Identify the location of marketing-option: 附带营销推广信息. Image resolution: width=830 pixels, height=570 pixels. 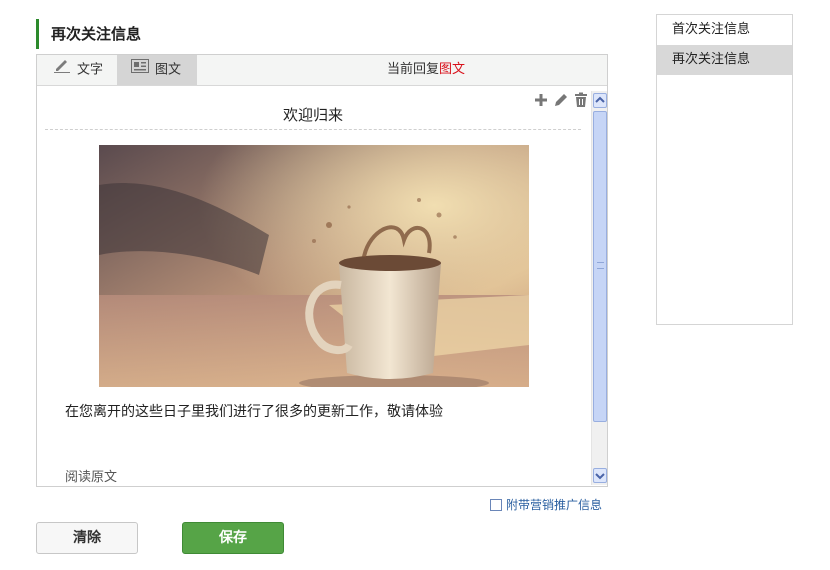
(546, 505).